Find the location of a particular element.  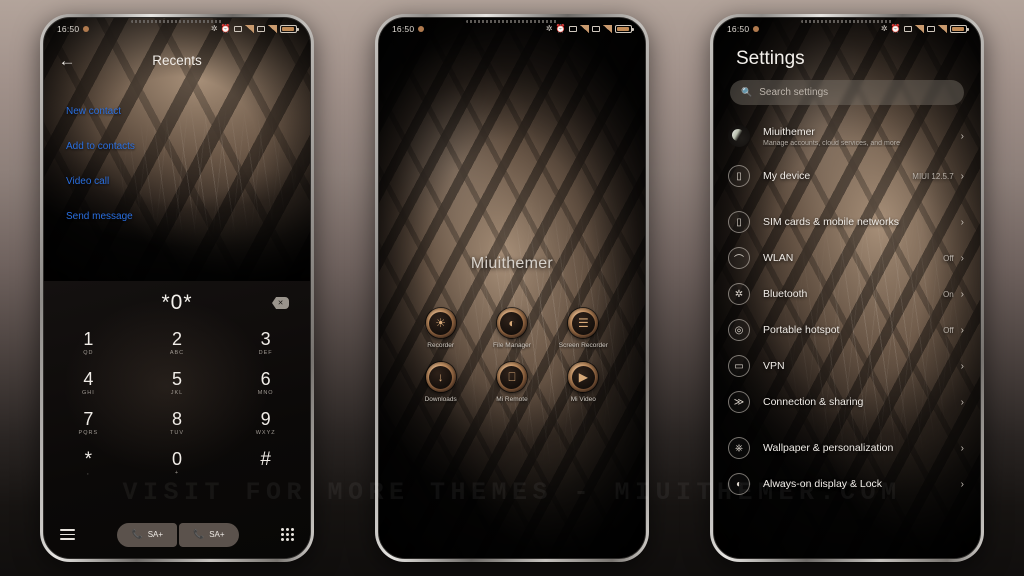

app-label: Downloads is located at coordinates (440, 399).